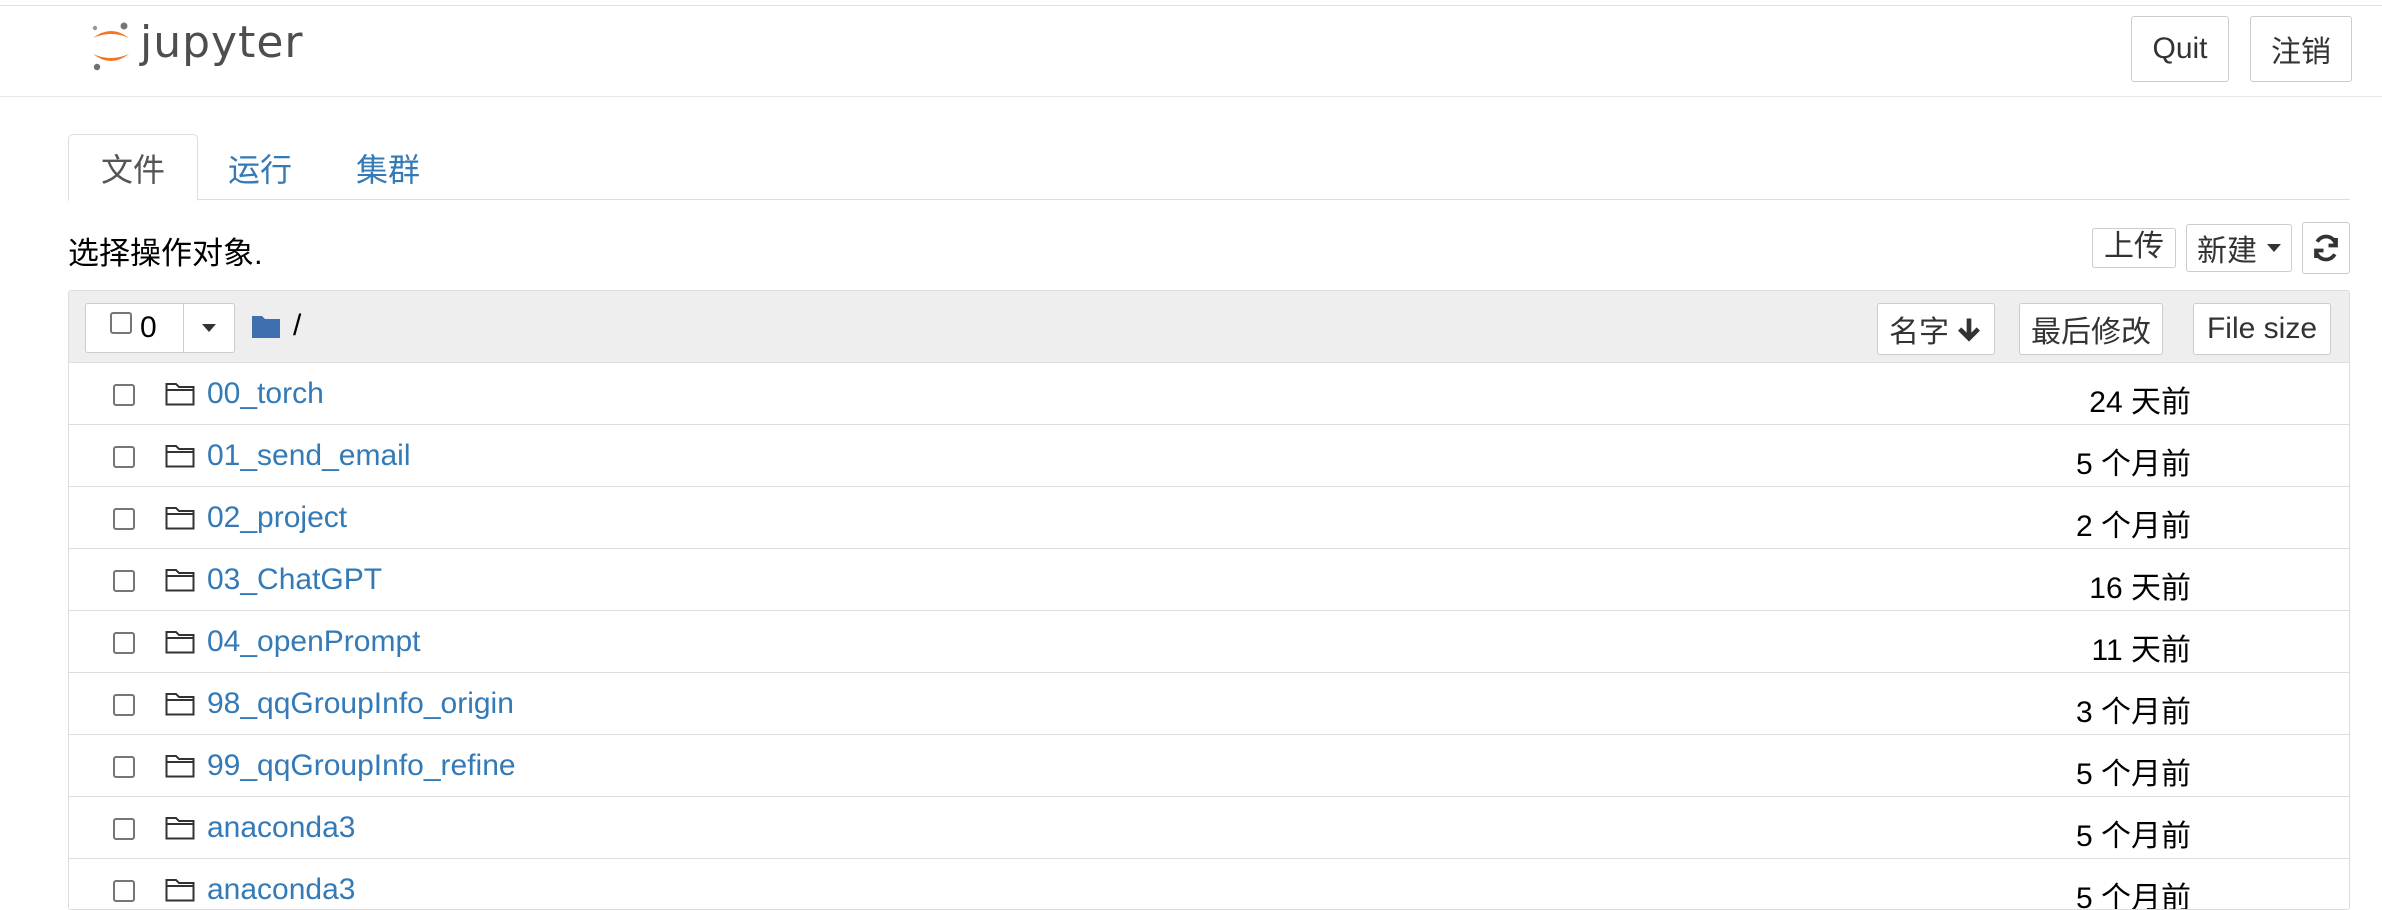 The image size is (2382, 910). What do you see at coordinates (2301, 49) in the screenshot?
I see `logout-button: 注销` at bounding box center [2301, 49].